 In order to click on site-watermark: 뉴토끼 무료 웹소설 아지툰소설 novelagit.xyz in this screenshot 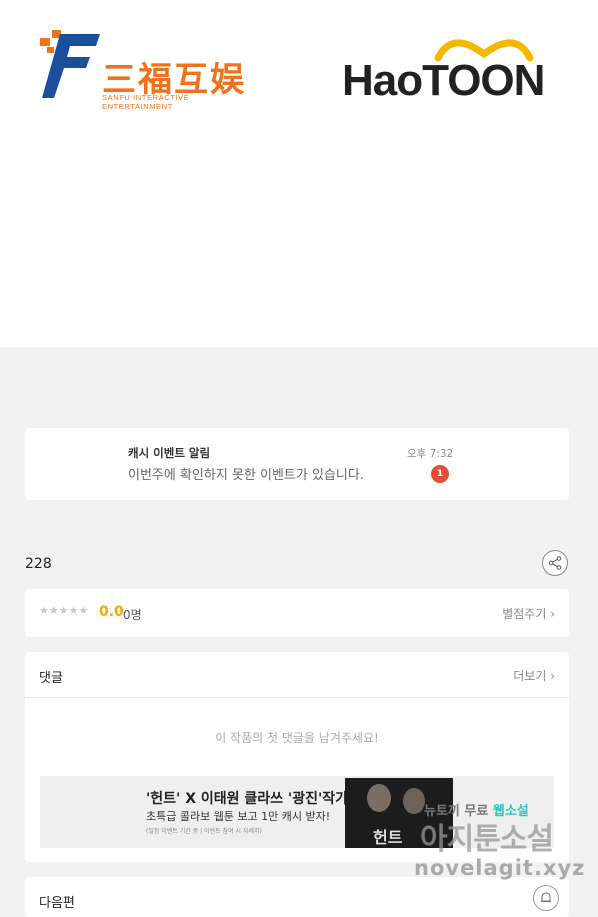, I will do `click(499, 842)`.